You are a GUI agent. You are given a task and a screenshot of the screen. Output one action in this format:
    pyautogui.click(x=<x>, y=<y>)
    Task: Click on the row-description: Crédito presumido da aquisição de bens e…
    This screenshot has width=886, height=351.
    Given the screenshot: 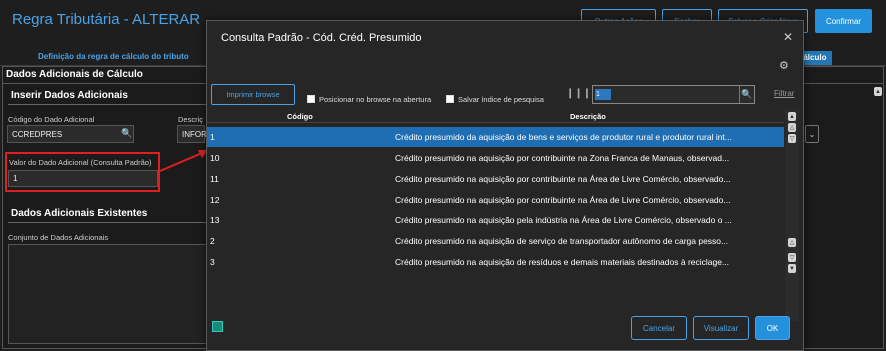 What is the action you would take?
    pyautogui.click(x=563, y=137)
    